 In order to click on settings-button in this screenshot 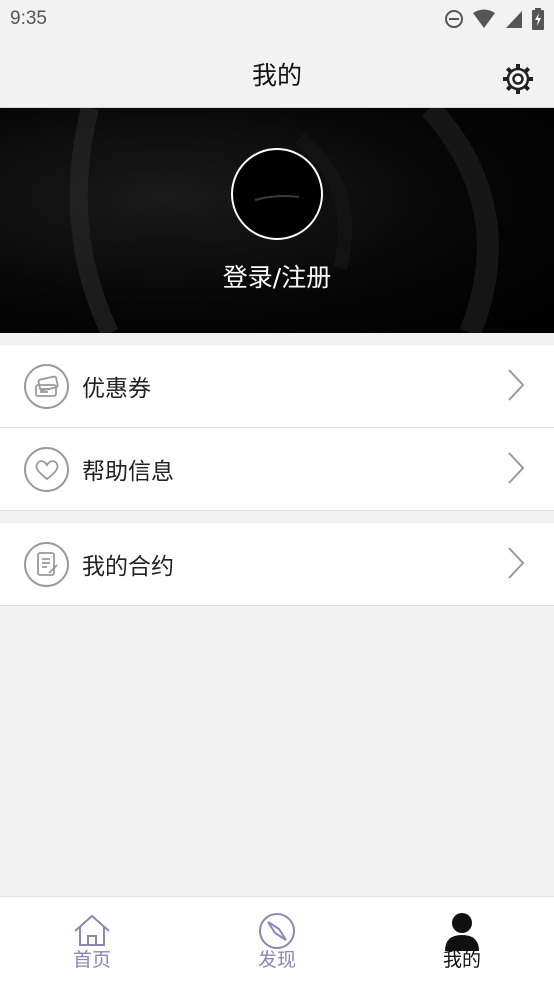, I will do `click(518, 79)`.